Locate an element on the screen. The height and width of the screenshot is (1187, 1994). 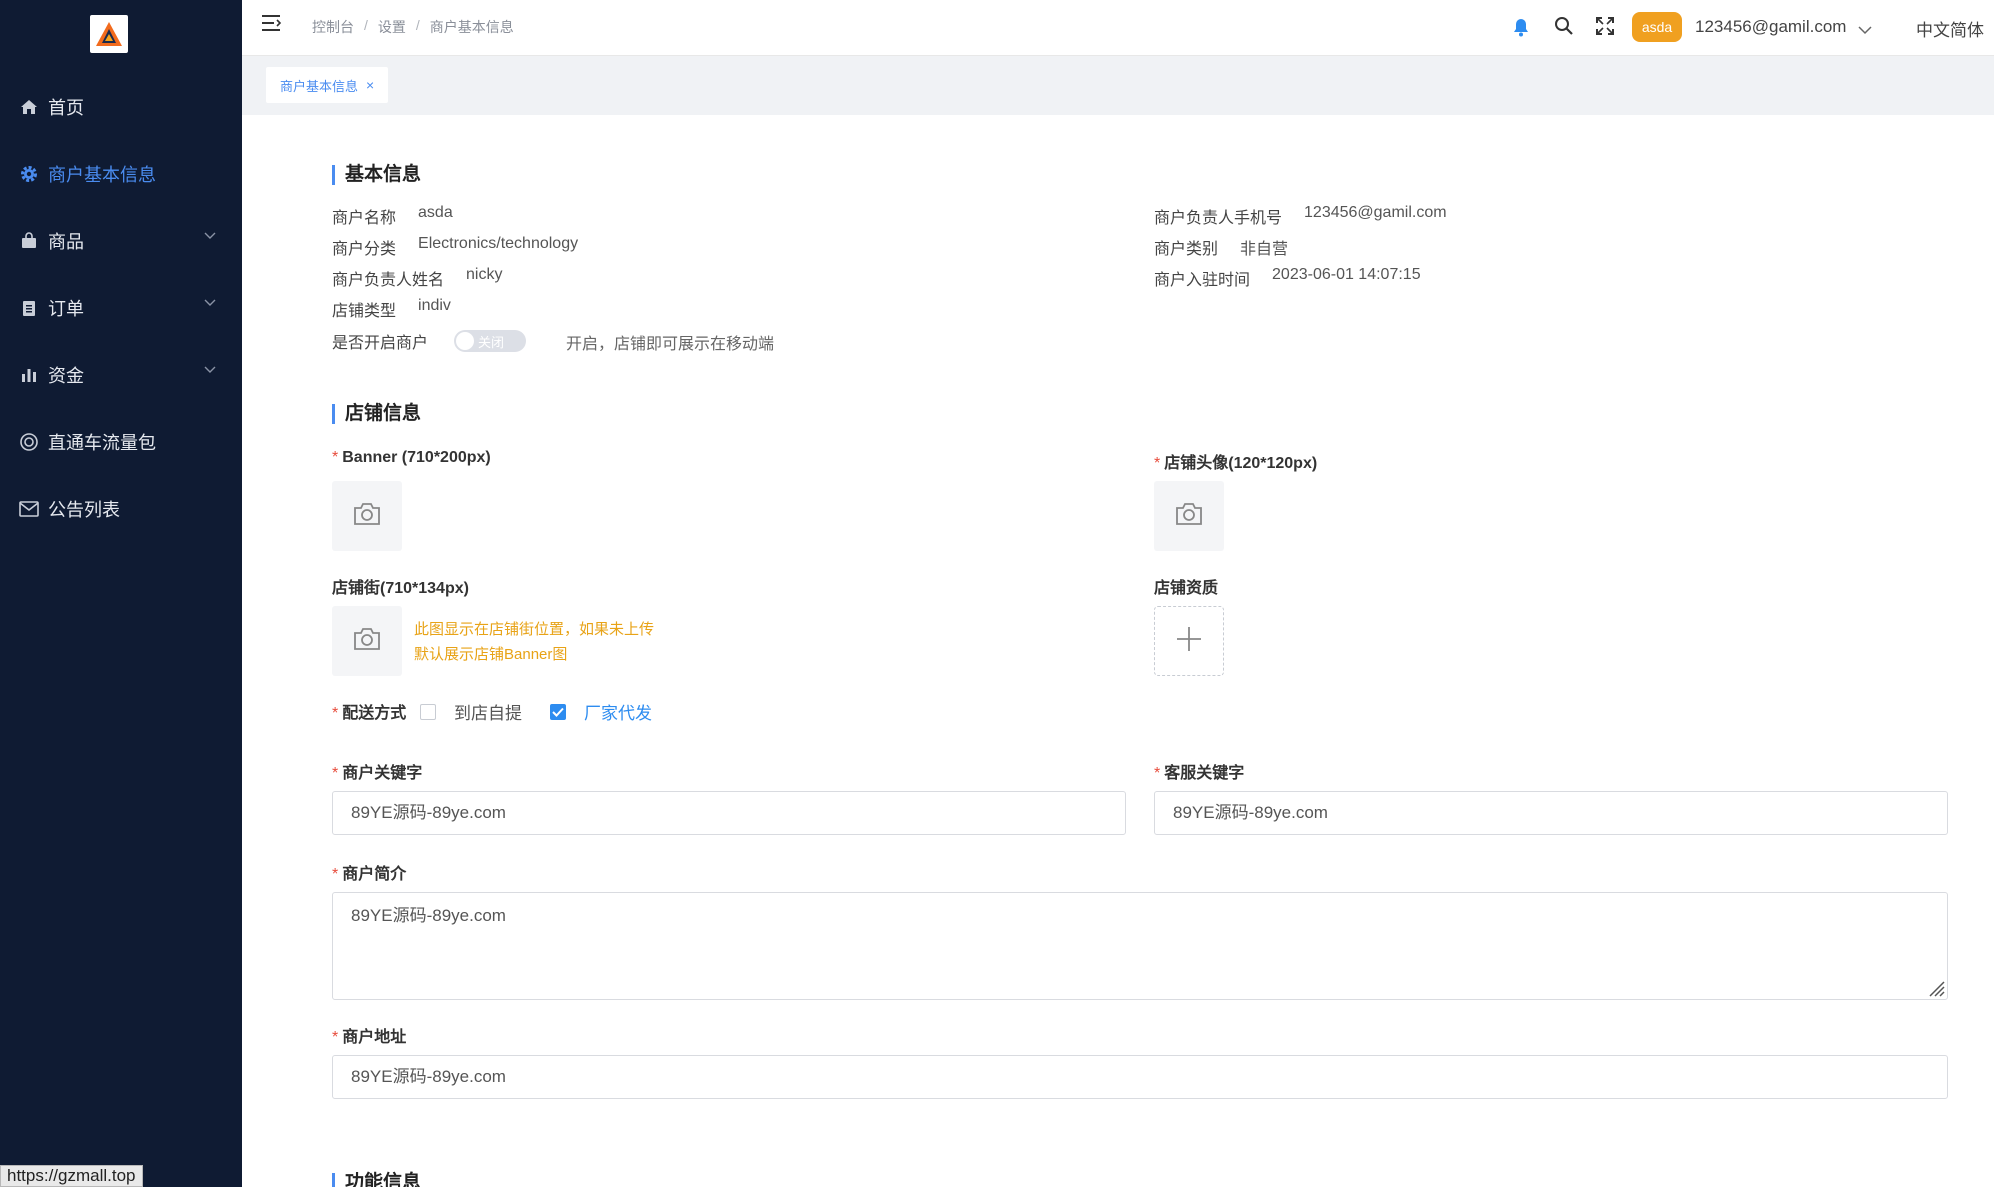
section-title-basic: 基本信息 is located at coordinates (376, 175).